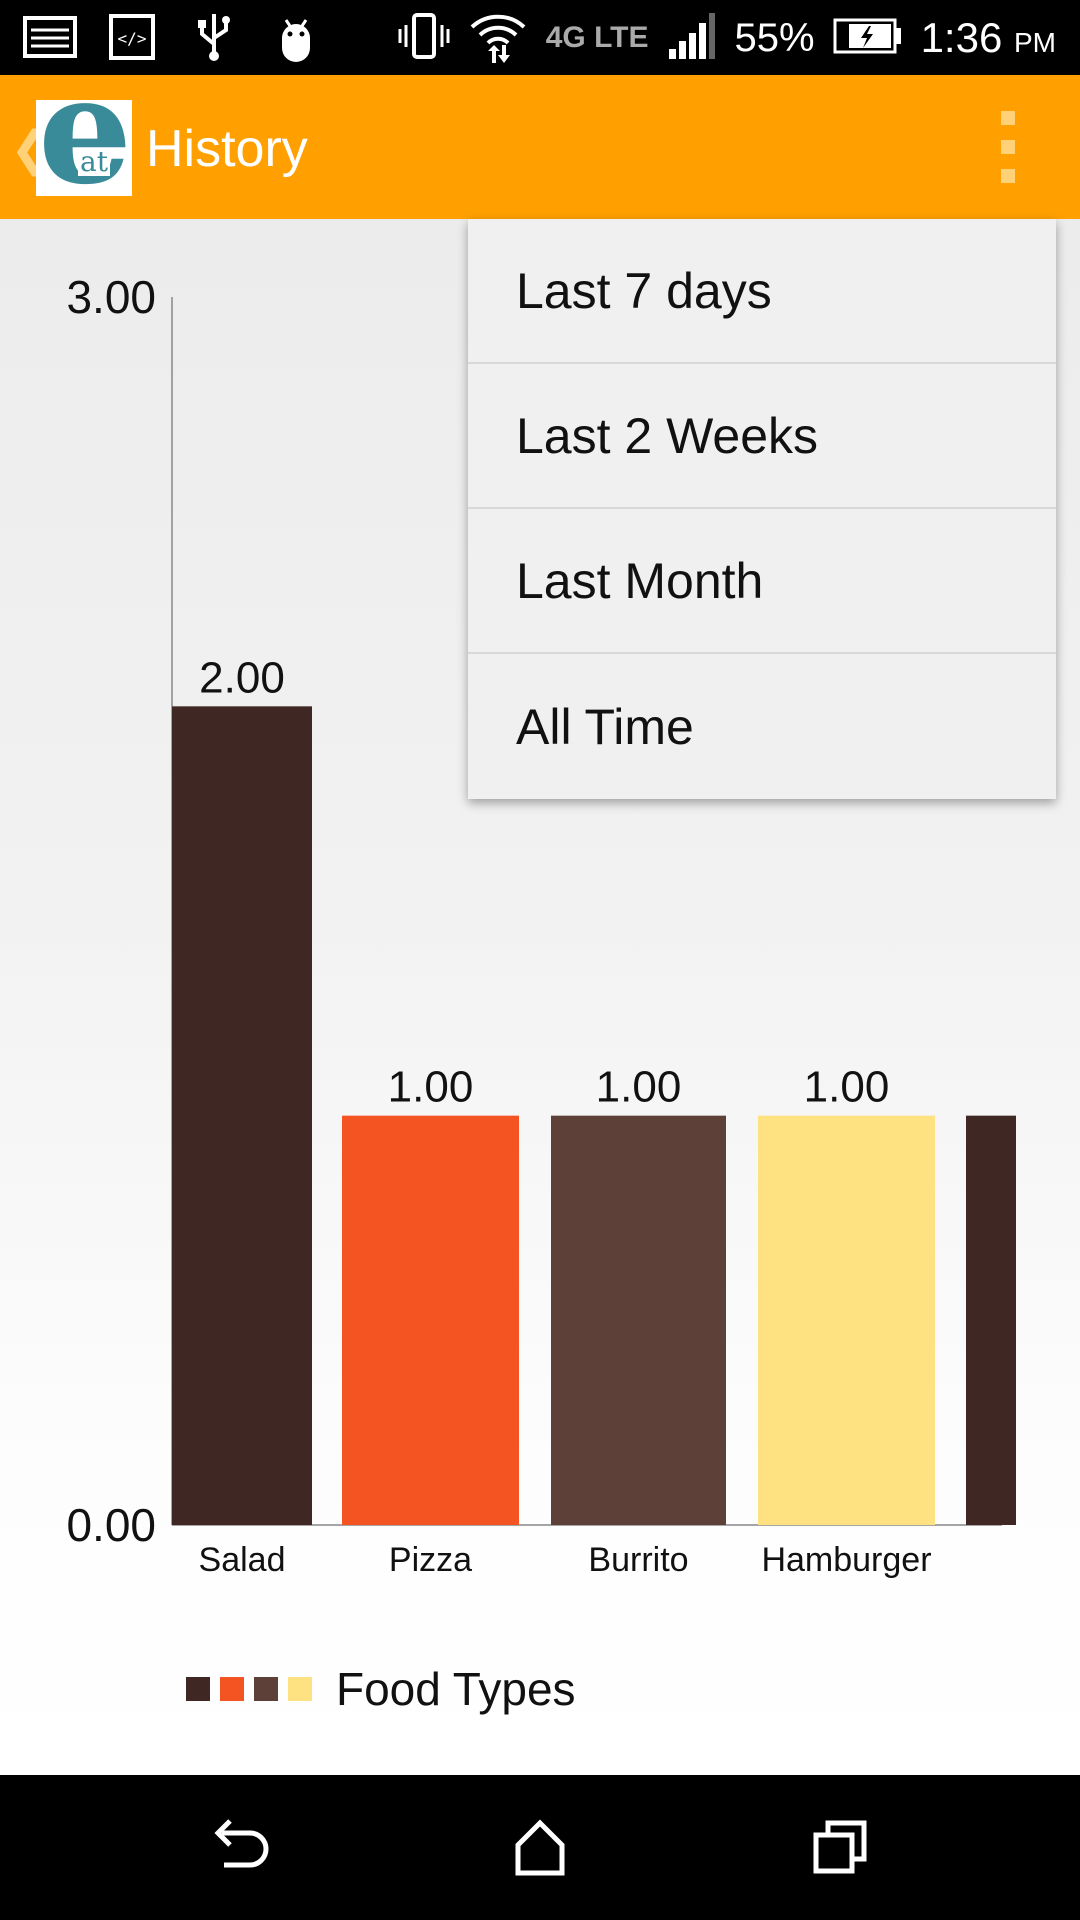 The width and height of the screenshot is (1080, 1920). What do you see at coordinates (692, 38) in the screenshot?
I see `signal-icon` at bounding box center [692, 38].